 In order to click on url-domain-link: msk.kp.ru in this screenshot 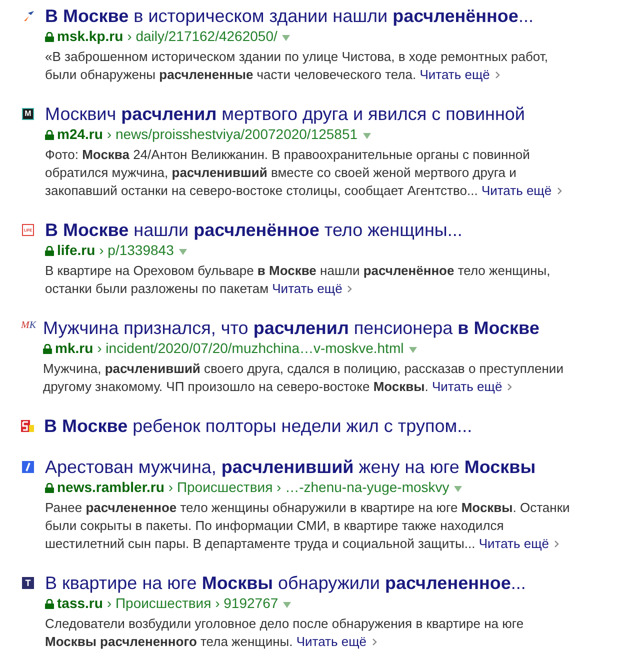, I will do `click(90, 36)`.